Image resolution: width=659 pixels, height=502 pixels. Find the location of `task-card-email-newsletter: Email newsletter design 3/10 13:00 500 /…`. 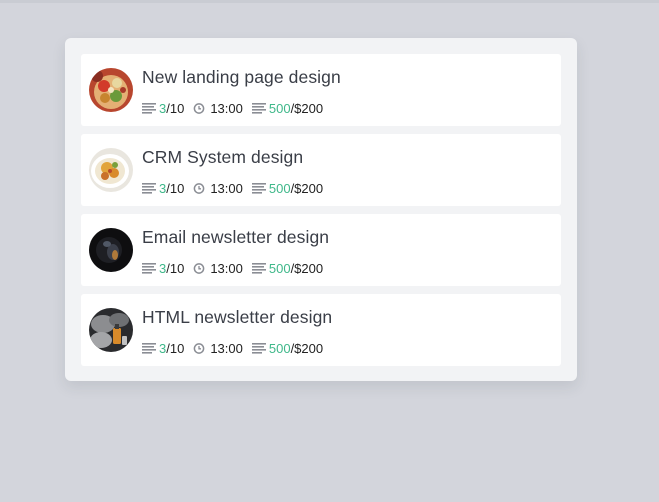

task-card-email-newsletter: Email newsletter design 3/10 13:00 500 /… is located at coordinates (321, 250).